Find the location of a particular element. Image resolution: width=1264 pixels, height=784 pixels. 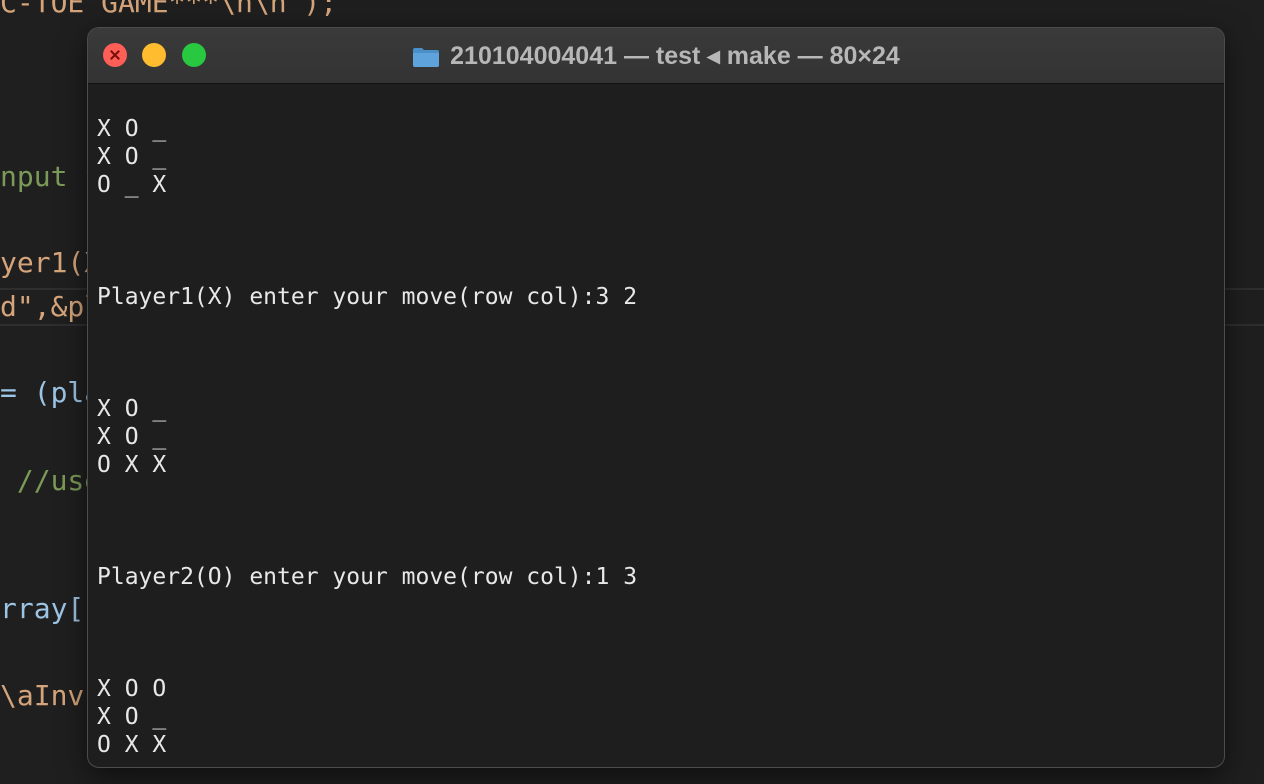

window-titlebar: 210104004041 — test ◂ make — 80×24 is located at coordinates (656, 56).